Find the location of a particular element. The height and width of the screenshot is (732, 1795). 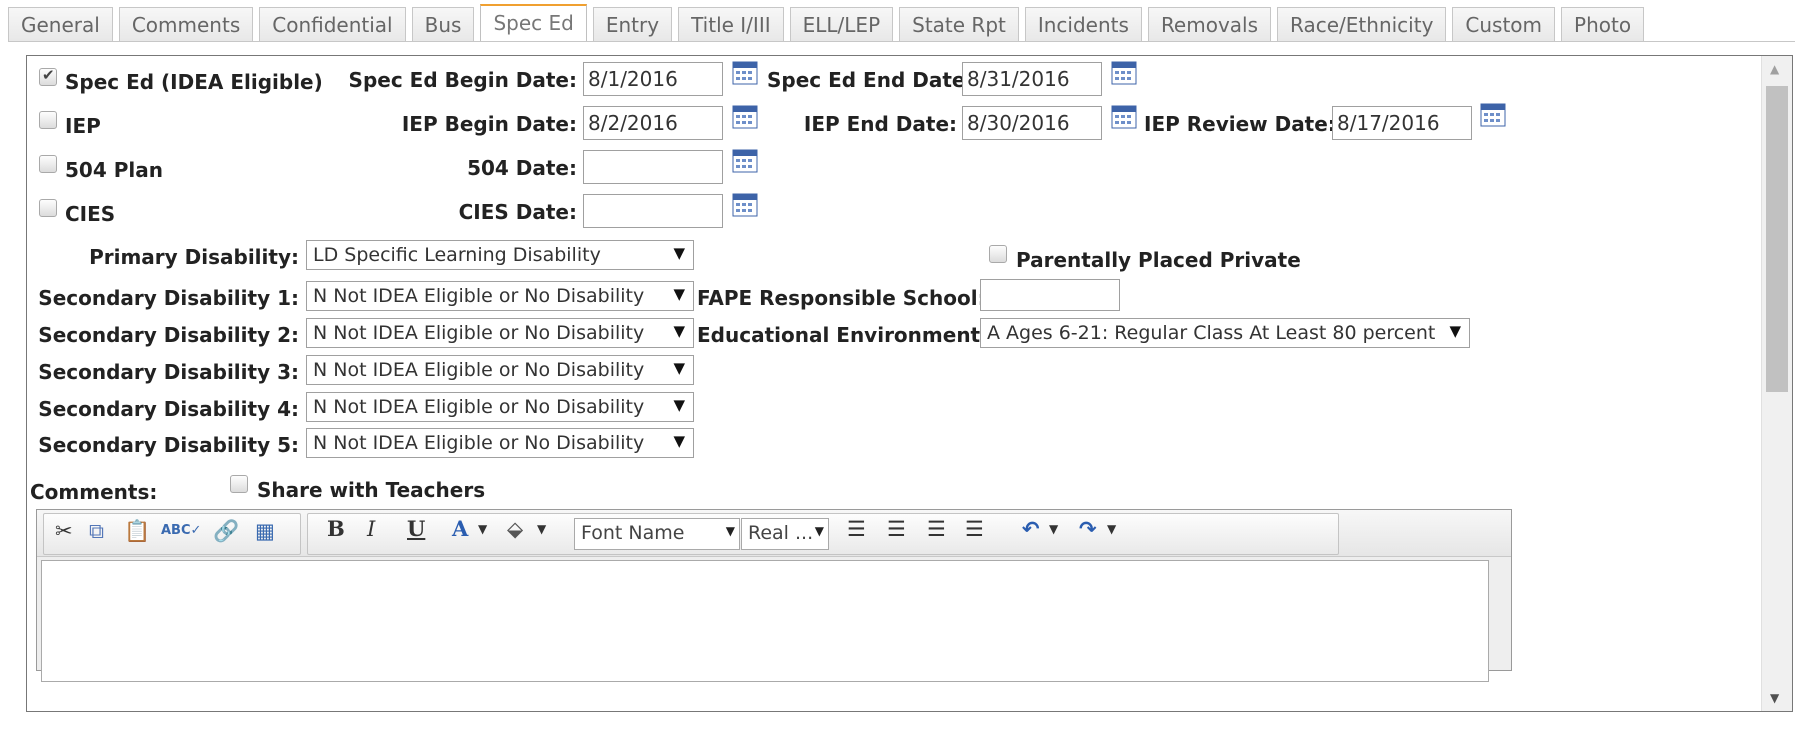

tab-general: General is located at coordinates (60, 24).